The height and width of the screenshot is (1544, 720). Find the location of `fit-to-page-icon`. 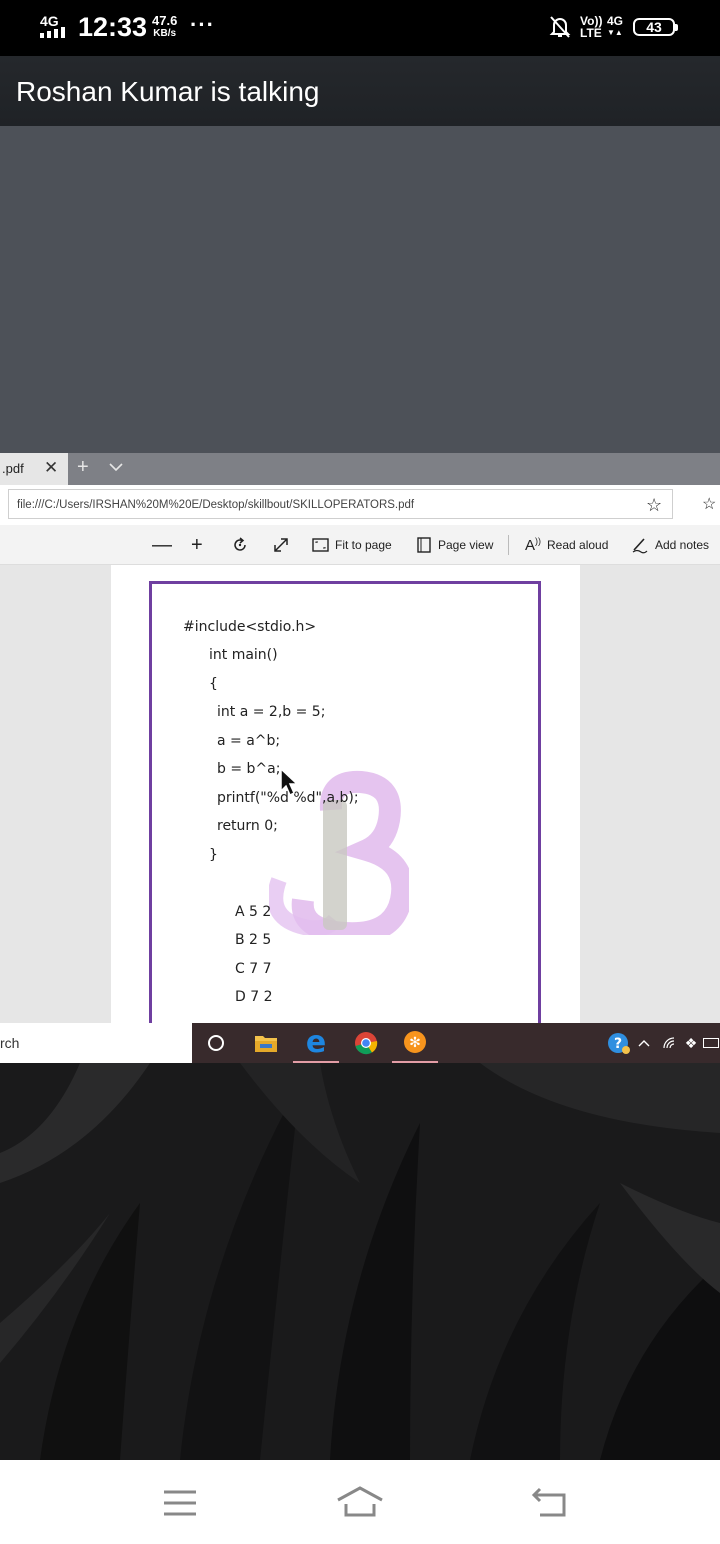

fit-to-page-icon is located at coordinates (320, 545).